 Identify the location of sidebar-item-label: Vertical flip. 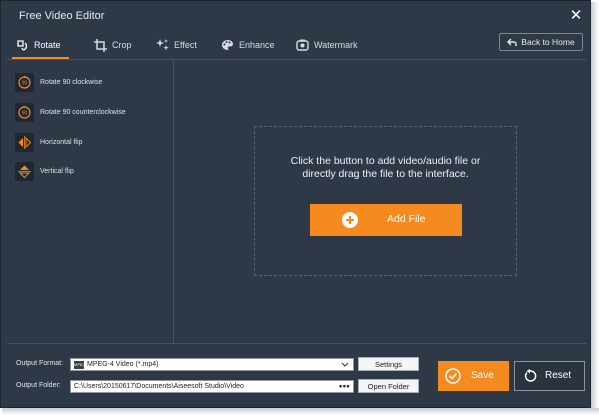
(57, 171).